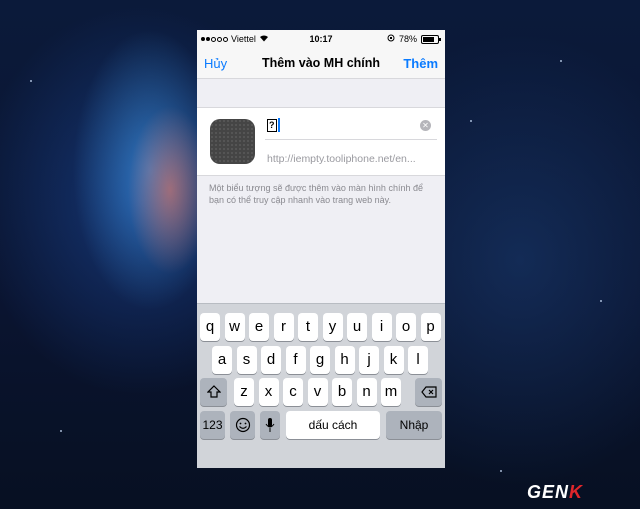 This screenshot has width=640, height=509. I want to click on key-l: l, so click(418, 360).